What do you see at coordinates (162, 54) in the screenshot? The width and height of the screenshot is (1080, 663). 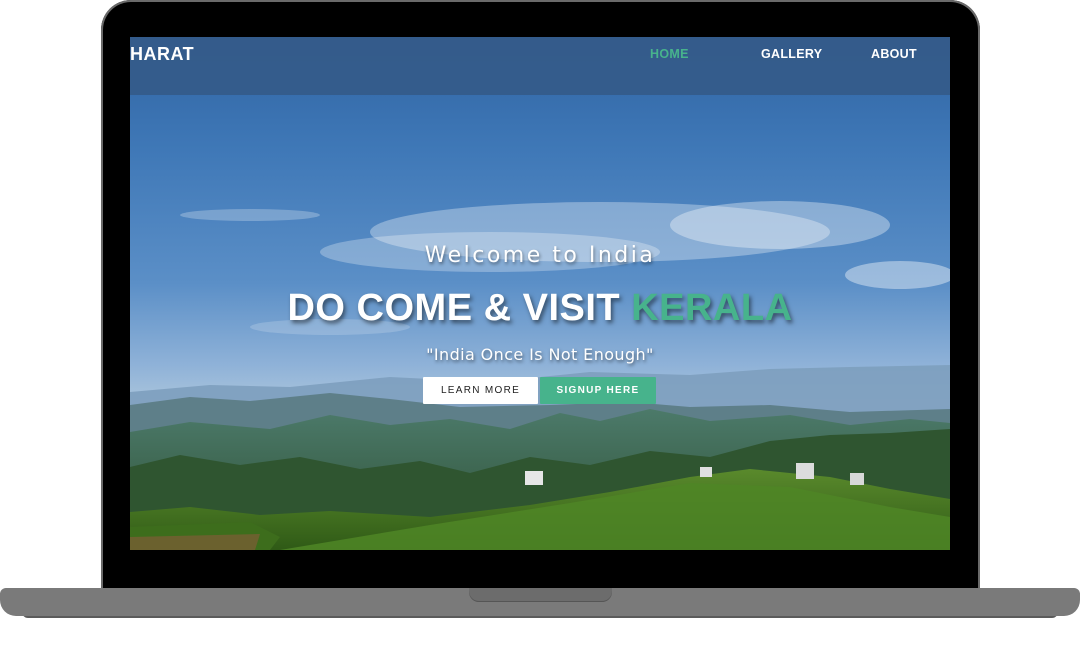 I see `site-logo: HARAT` at bounding box center [162, 54].